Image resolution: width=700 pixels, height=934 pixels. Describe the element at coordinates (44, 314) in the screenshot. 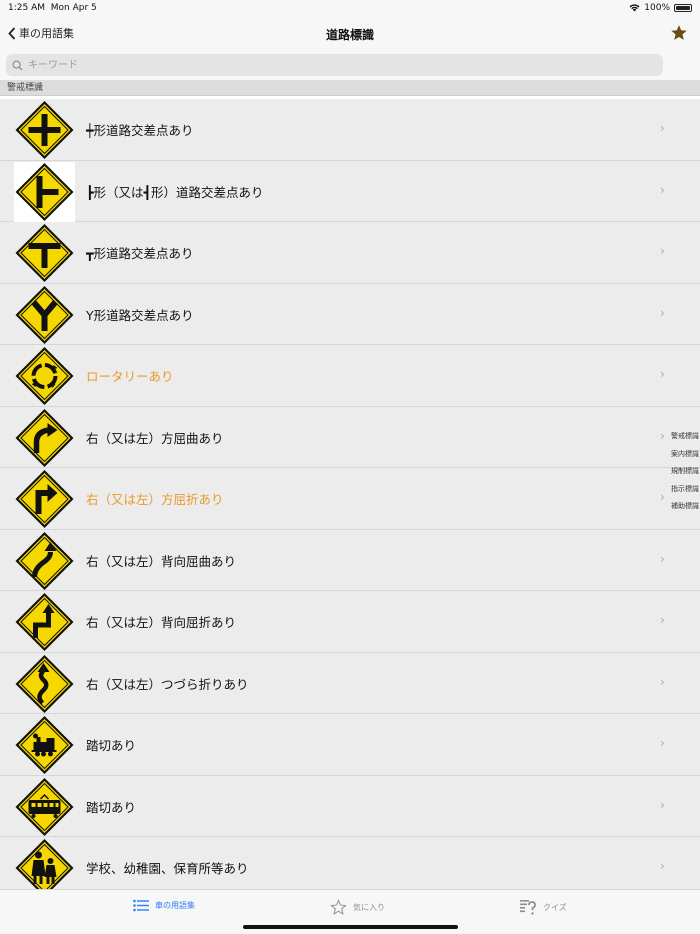

I see `y-junction-sign-icon` at that location.